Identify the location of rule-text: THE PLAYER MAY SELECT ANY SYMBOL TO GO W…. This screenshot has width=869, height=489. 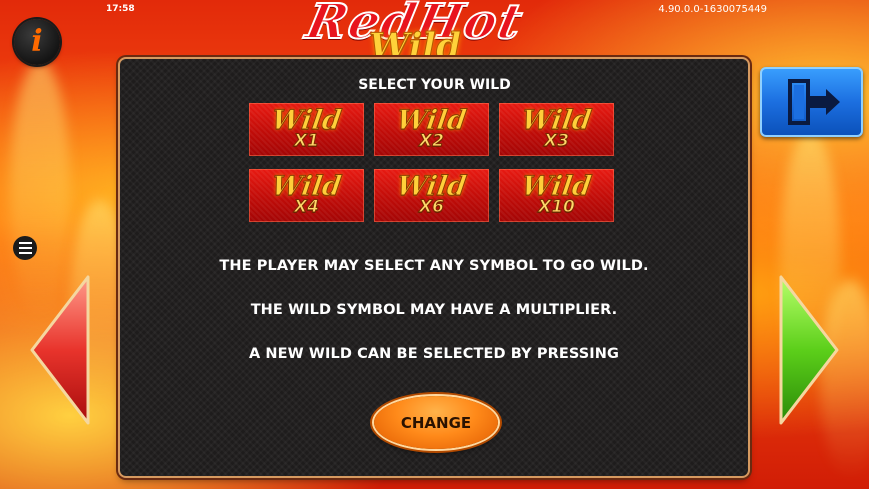
(434, 266).